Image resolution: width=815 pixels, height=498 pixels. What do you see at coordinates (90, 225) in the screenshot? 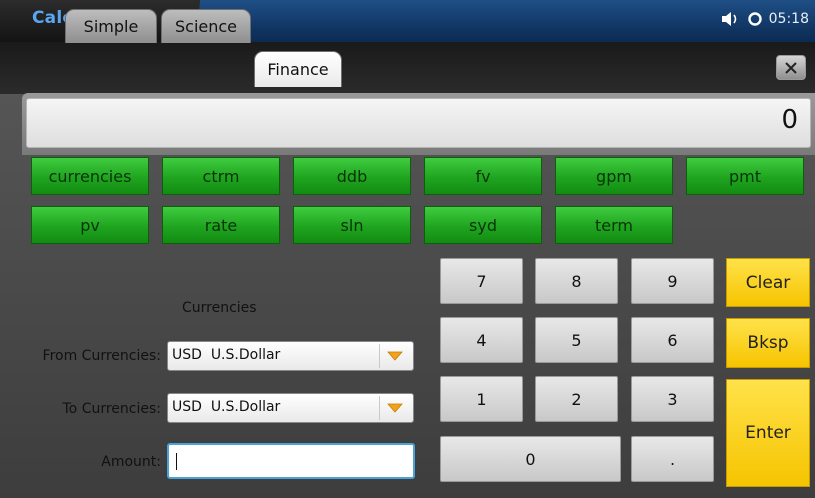
I see `fn-pv-button: pv` at bounding box center [90, 225].